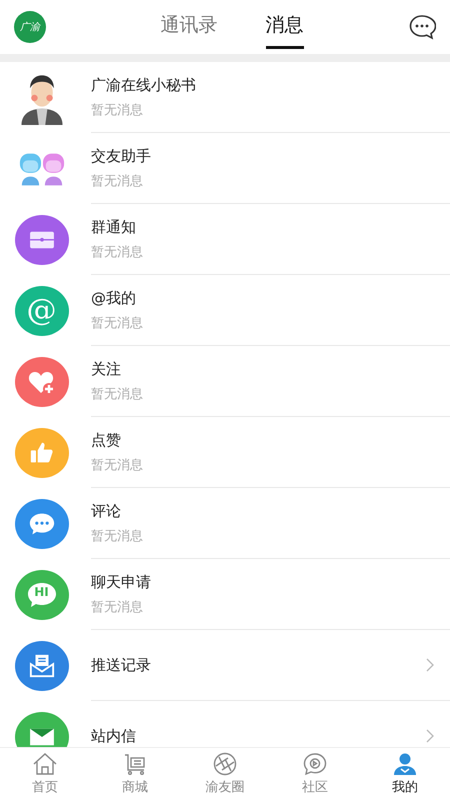 This screenshot has width=450, height=800. Describe the element at coordinates (189, 27) in the screenshot. I see `tab: 通讯录` at that location.